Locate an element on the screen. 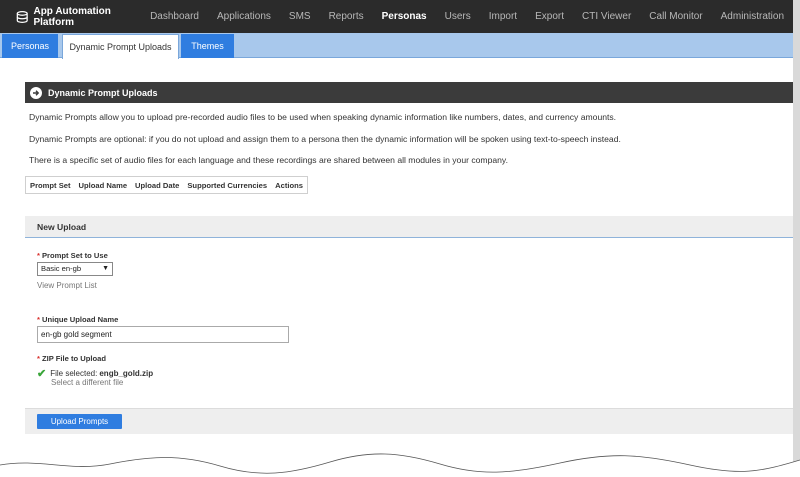 The height and width of the screenshot is (477, 800). checkmark-icon: ✔ is located at coordinates (42, 374).